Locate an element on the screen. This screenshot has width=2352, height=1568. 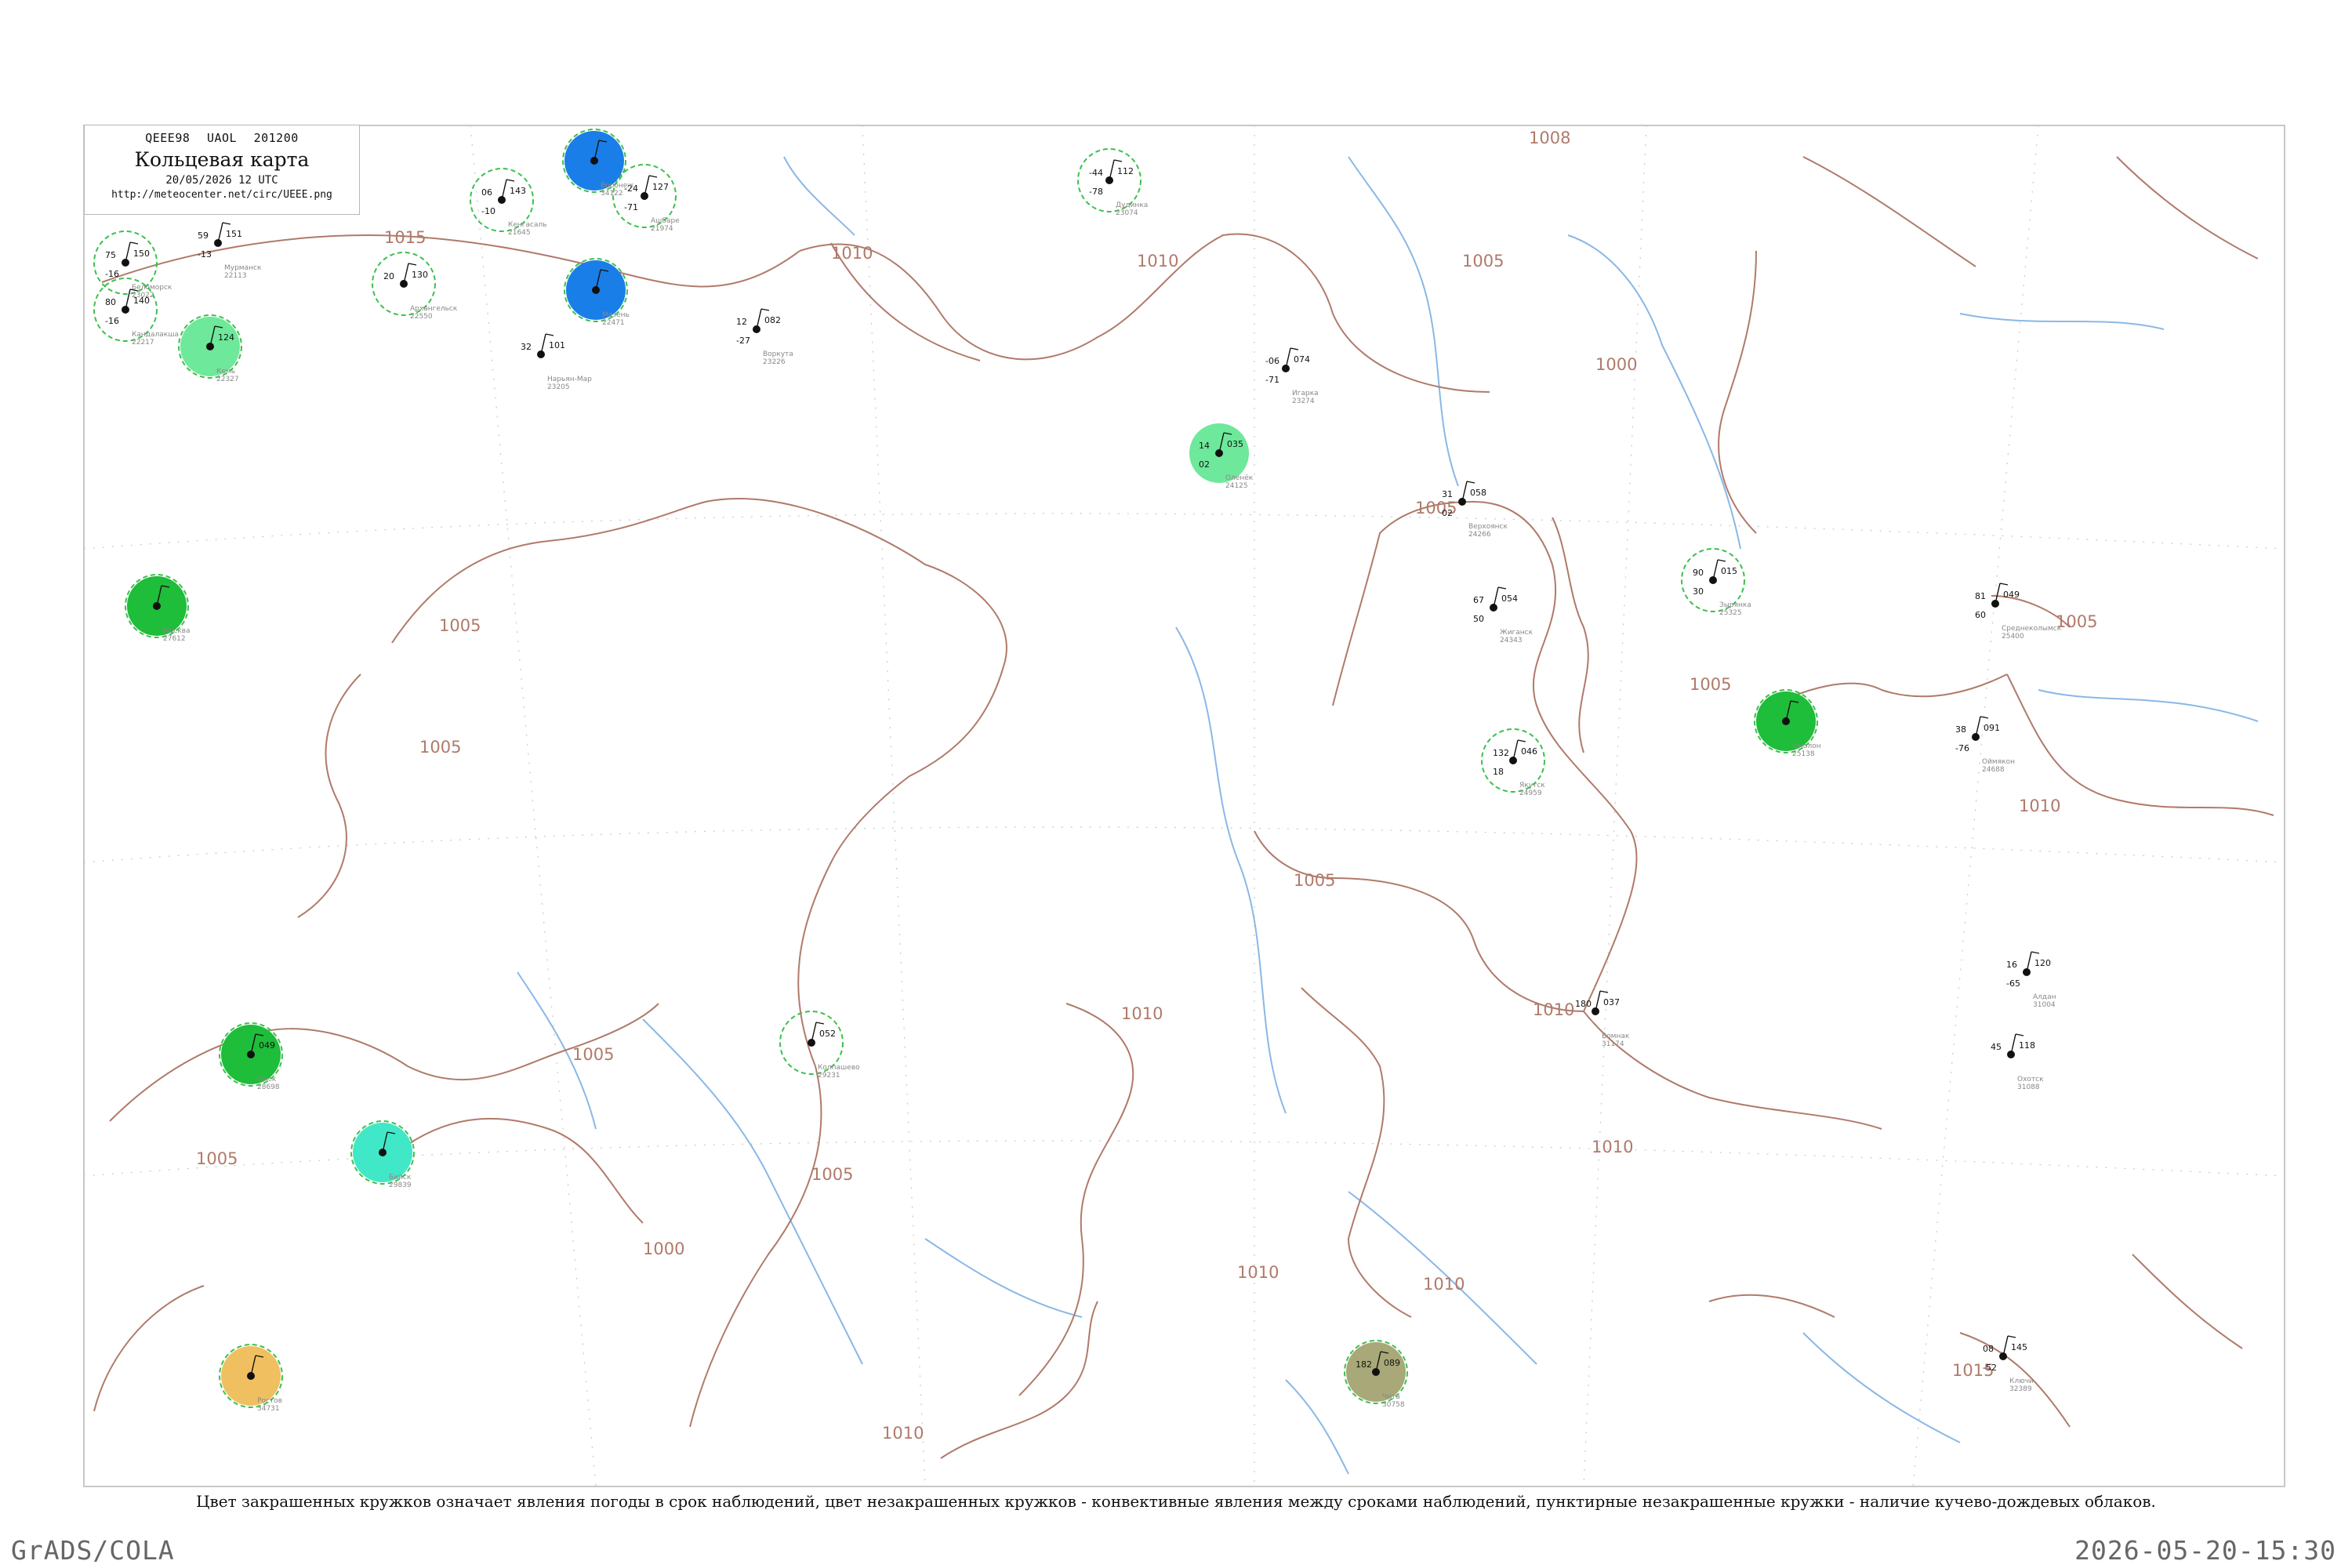
station-index: 25400 is located at coordinates (2013, 637).